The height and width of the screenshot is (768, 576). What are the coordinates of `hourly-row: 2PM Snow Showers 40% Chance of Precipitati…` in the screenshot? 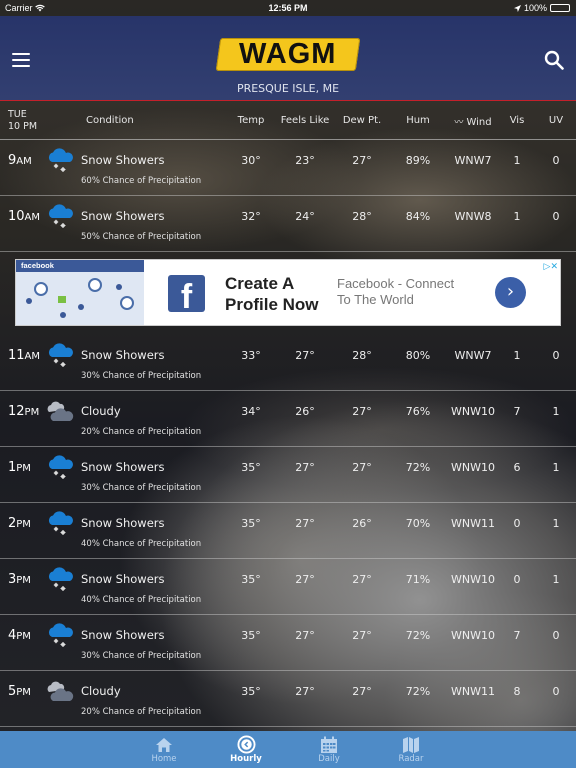 It's located at (288, 530).